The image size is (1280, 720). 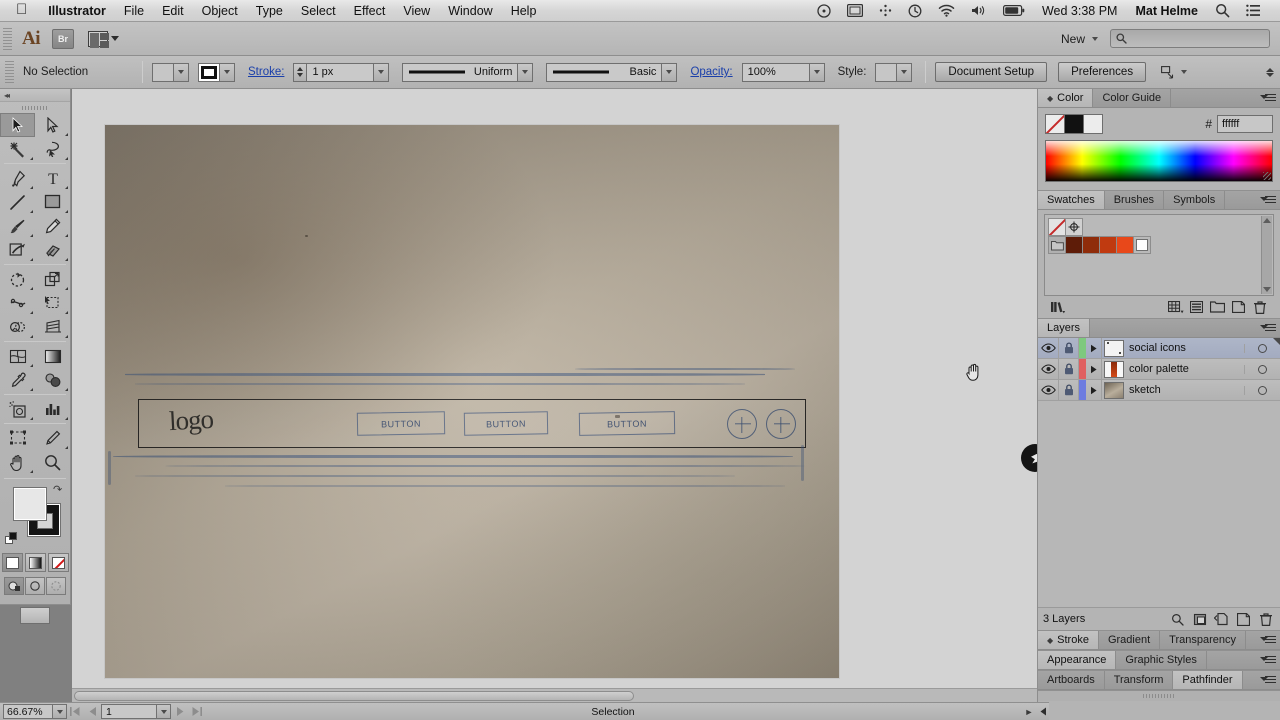 I want to click on status-text: Selection, so click(x=613, y=712).